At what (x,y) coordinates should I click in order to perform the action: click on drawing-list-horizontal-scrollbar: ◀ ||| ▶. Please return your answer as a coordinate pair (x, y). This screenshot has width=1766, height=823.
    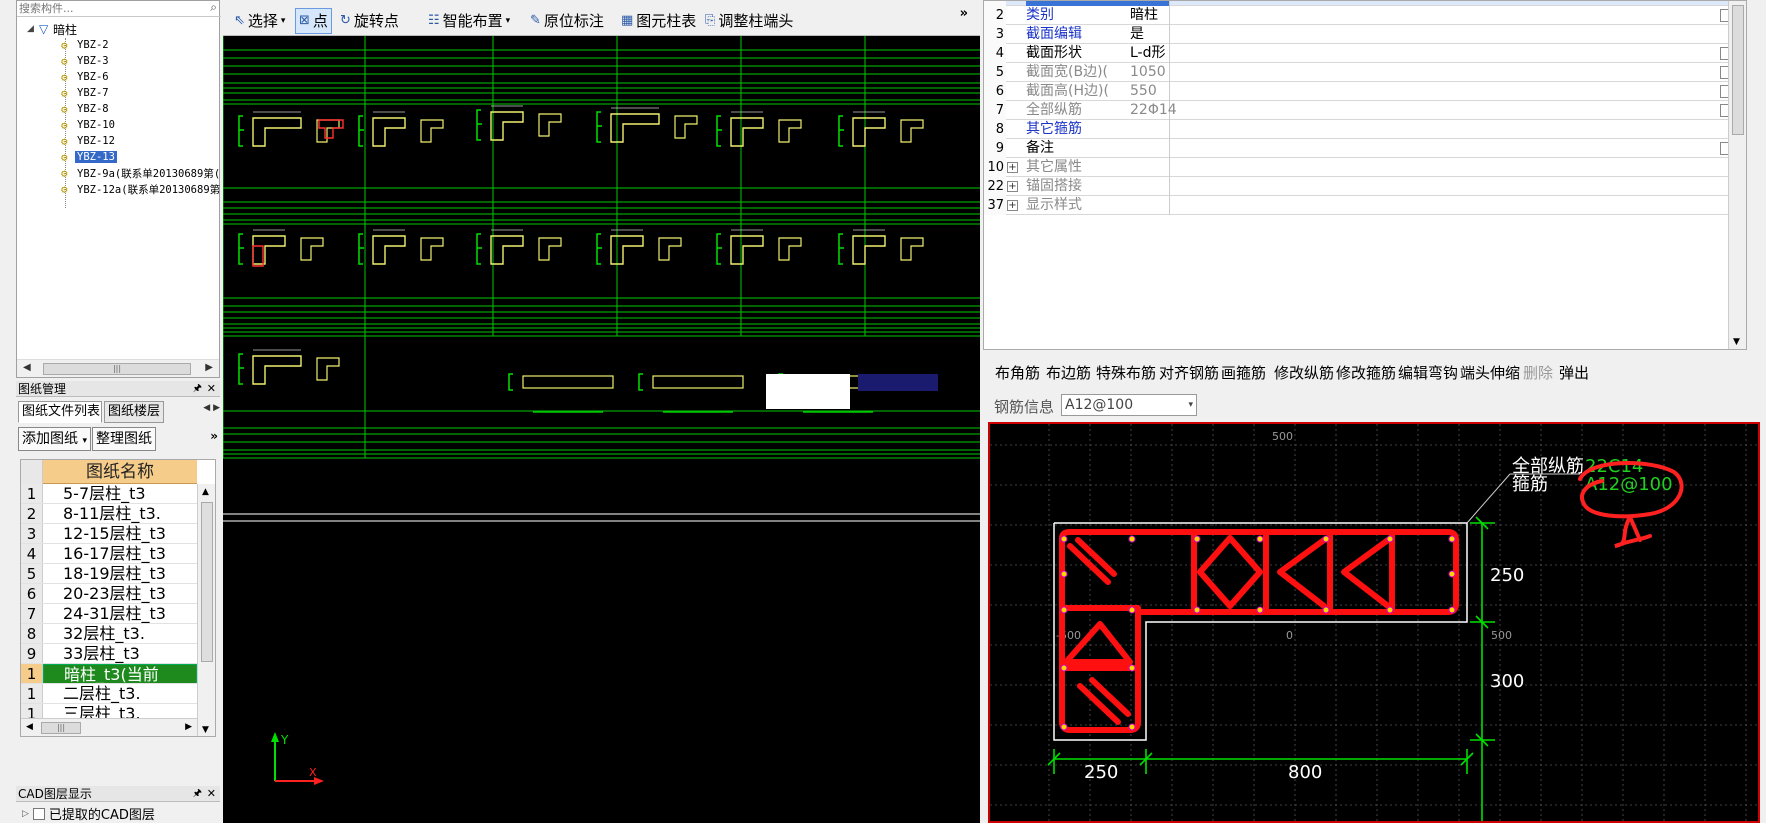
    Looking at the image, I should click on (109, 727).